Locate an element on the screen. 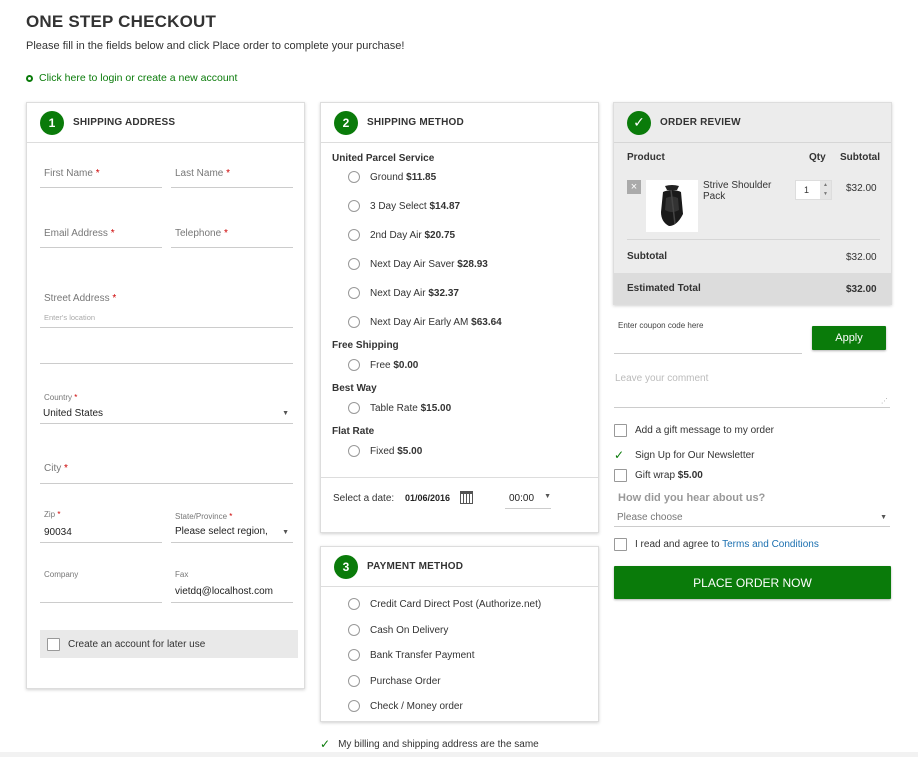  place-order-button: PLACE ORDER NOW is located at coordinates (752, 582).